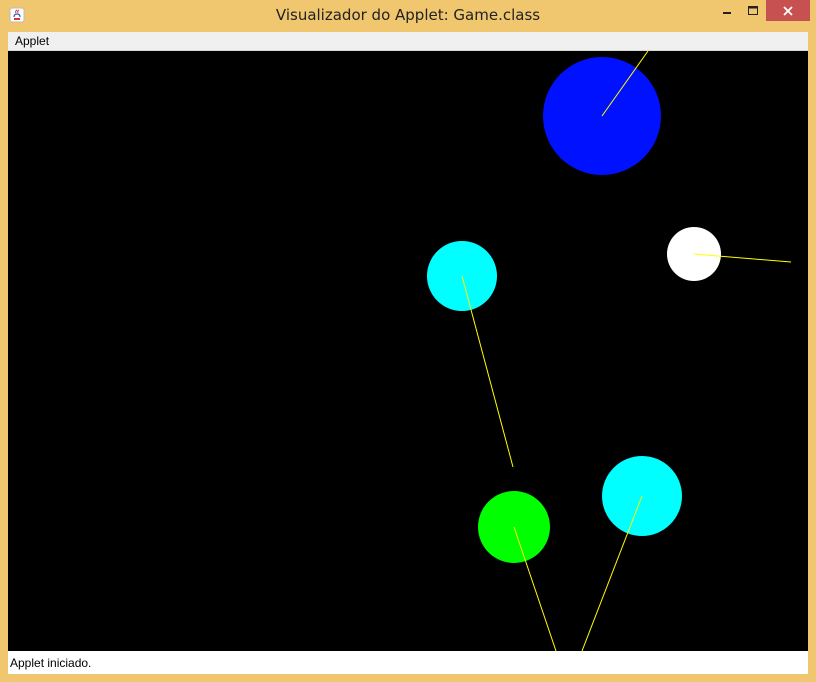  I want to click on window-title: Visualizador do Applet: Game.class, so click(408, 15).